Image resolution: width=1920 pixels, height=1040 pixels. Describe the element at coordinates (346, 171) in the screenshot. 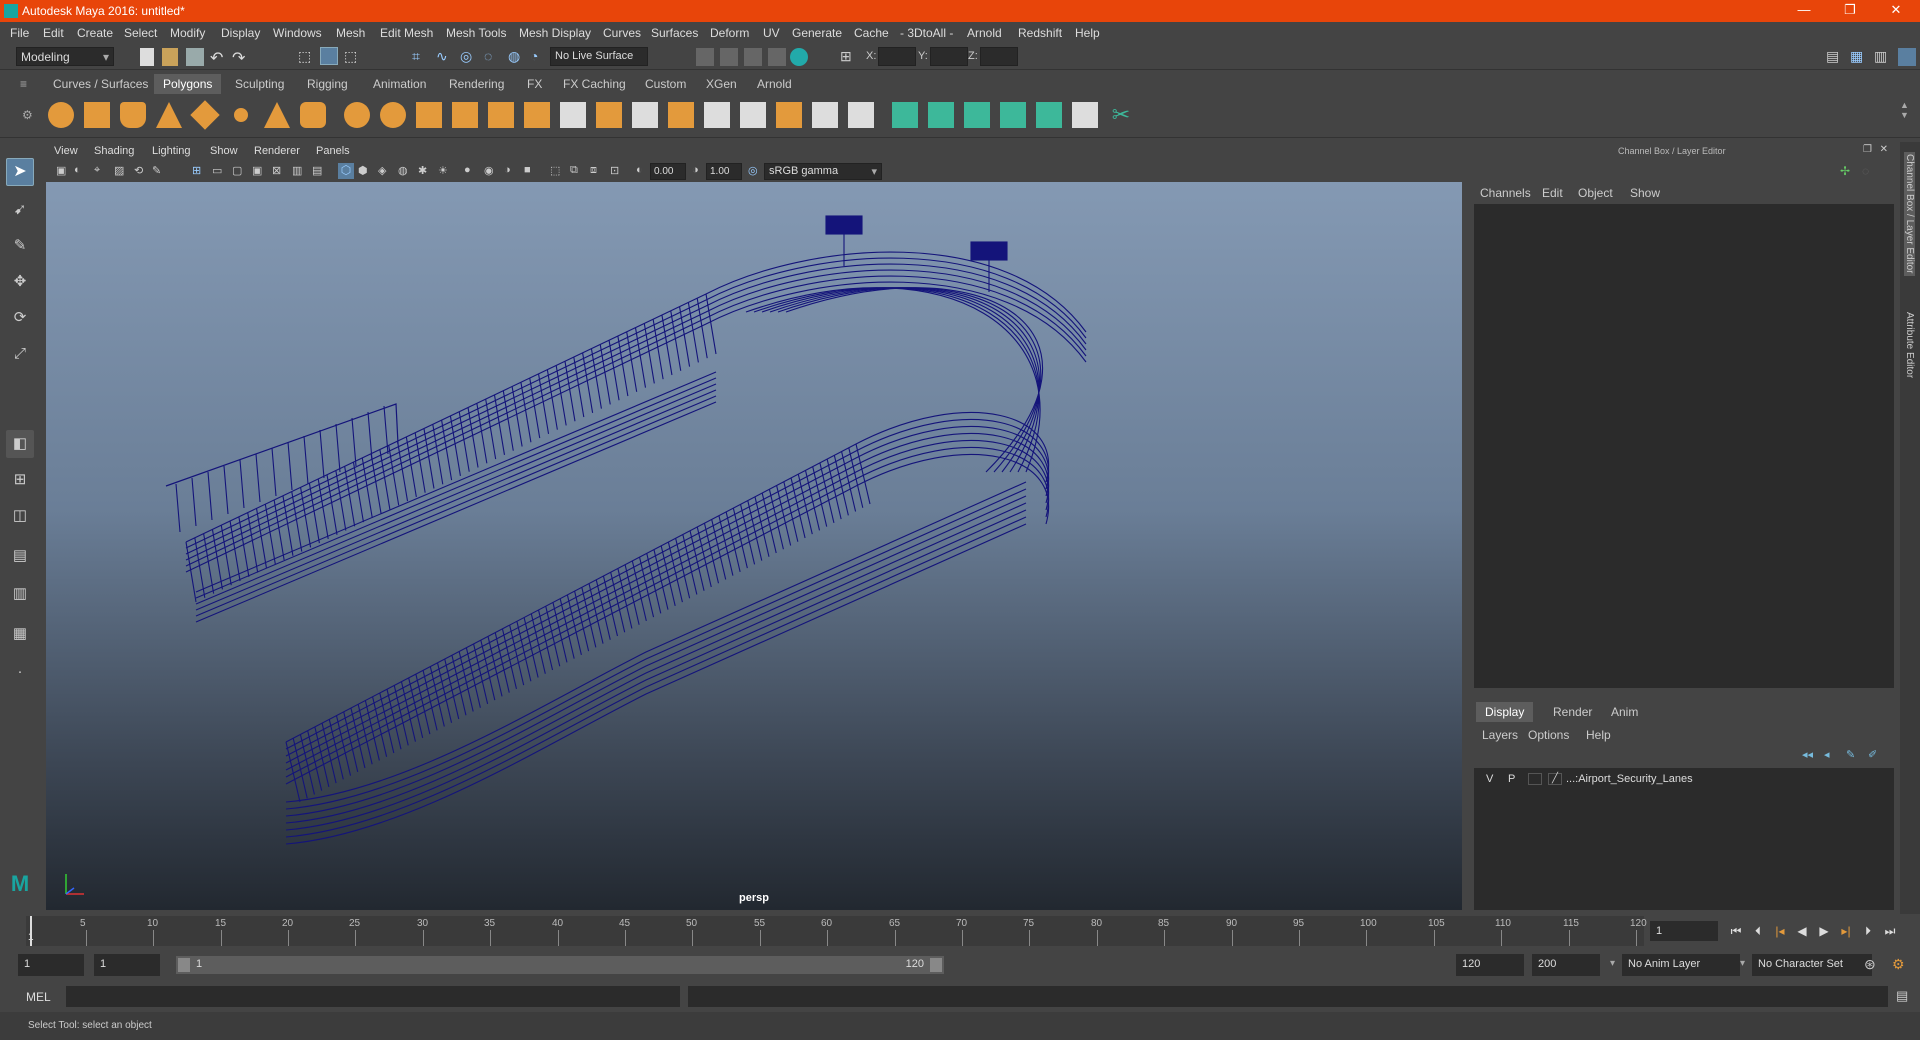

I see `wireframe-icon: ⬡` at that location.